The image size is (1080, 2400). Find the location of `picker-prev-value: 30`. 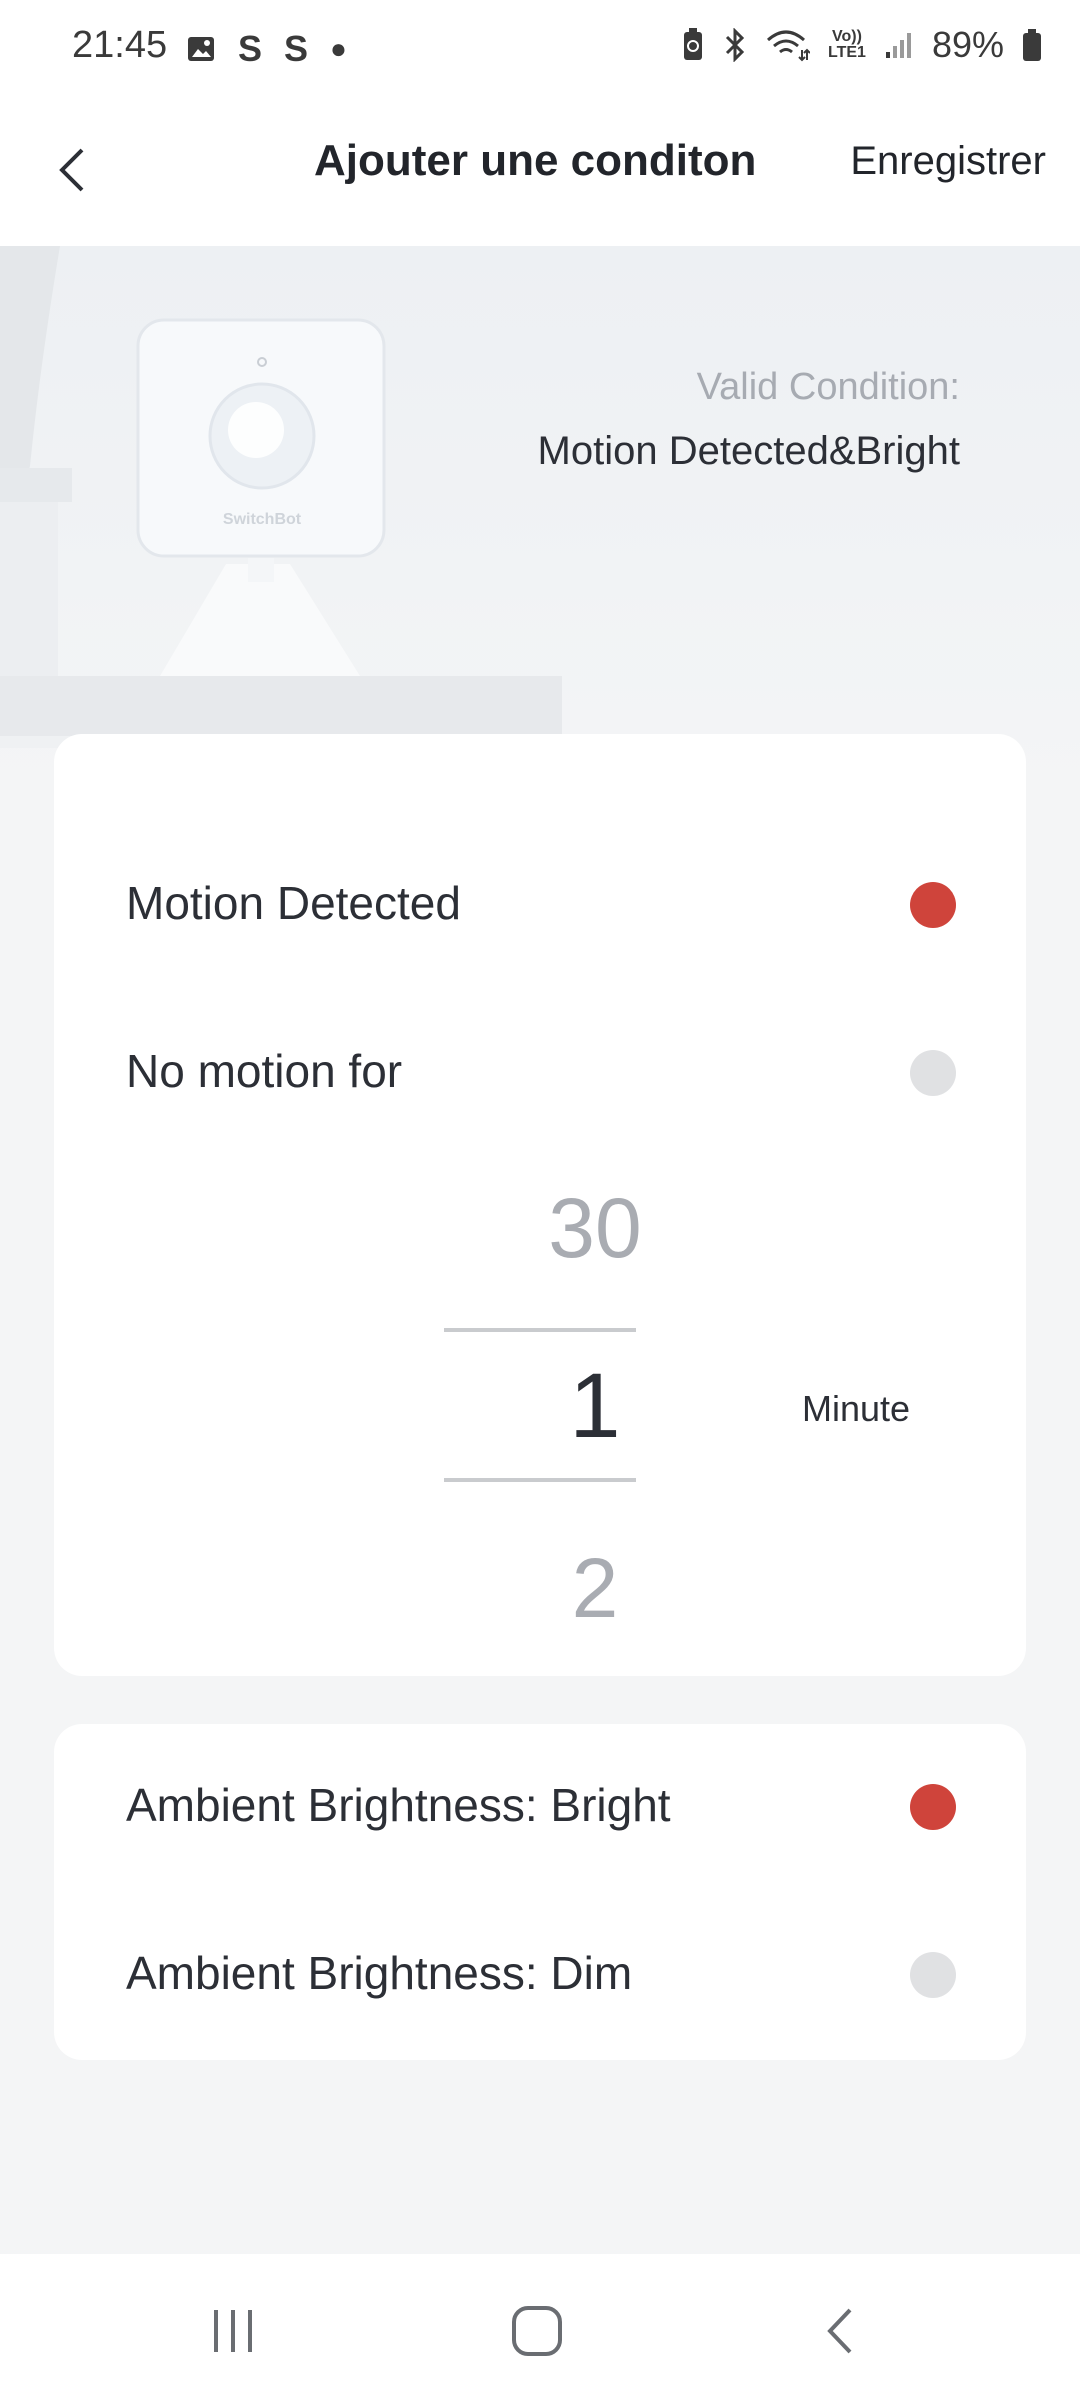

picker-prev-value: 30 is located at coordinates (595, 1228).